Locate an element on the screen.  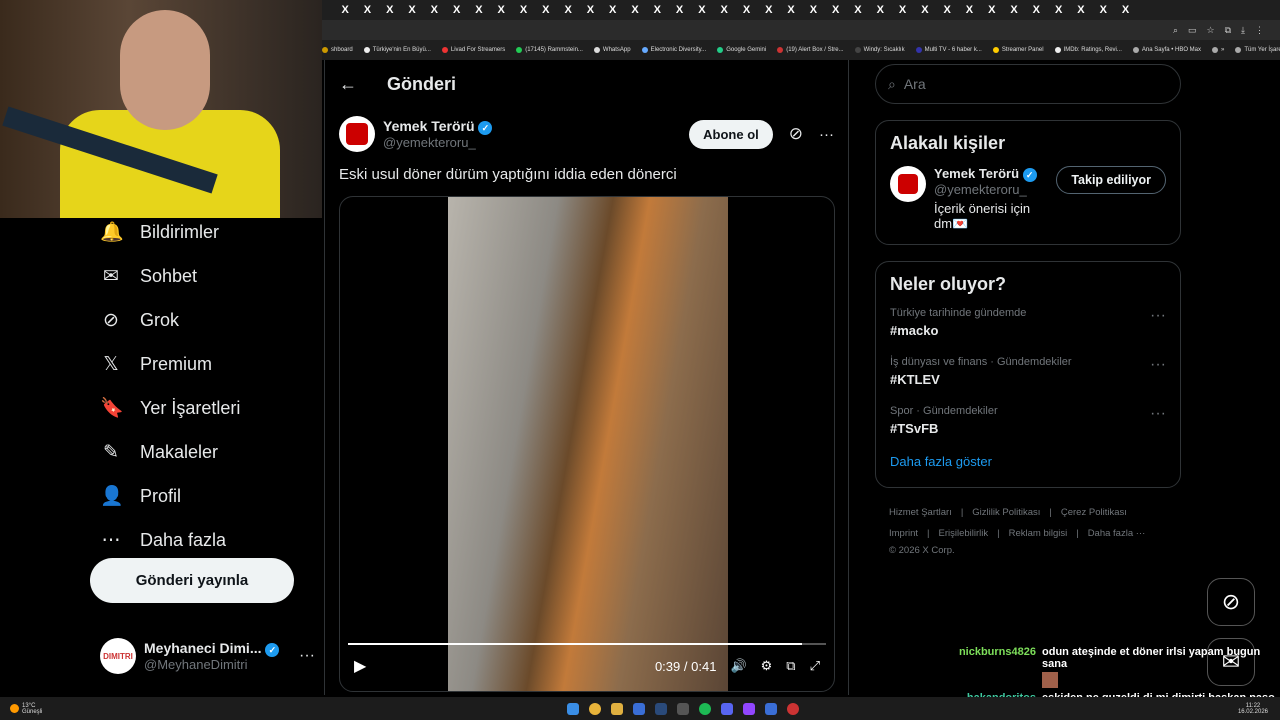
footer-link: Reklam bilgisi is located at coordinates (1038, 533).